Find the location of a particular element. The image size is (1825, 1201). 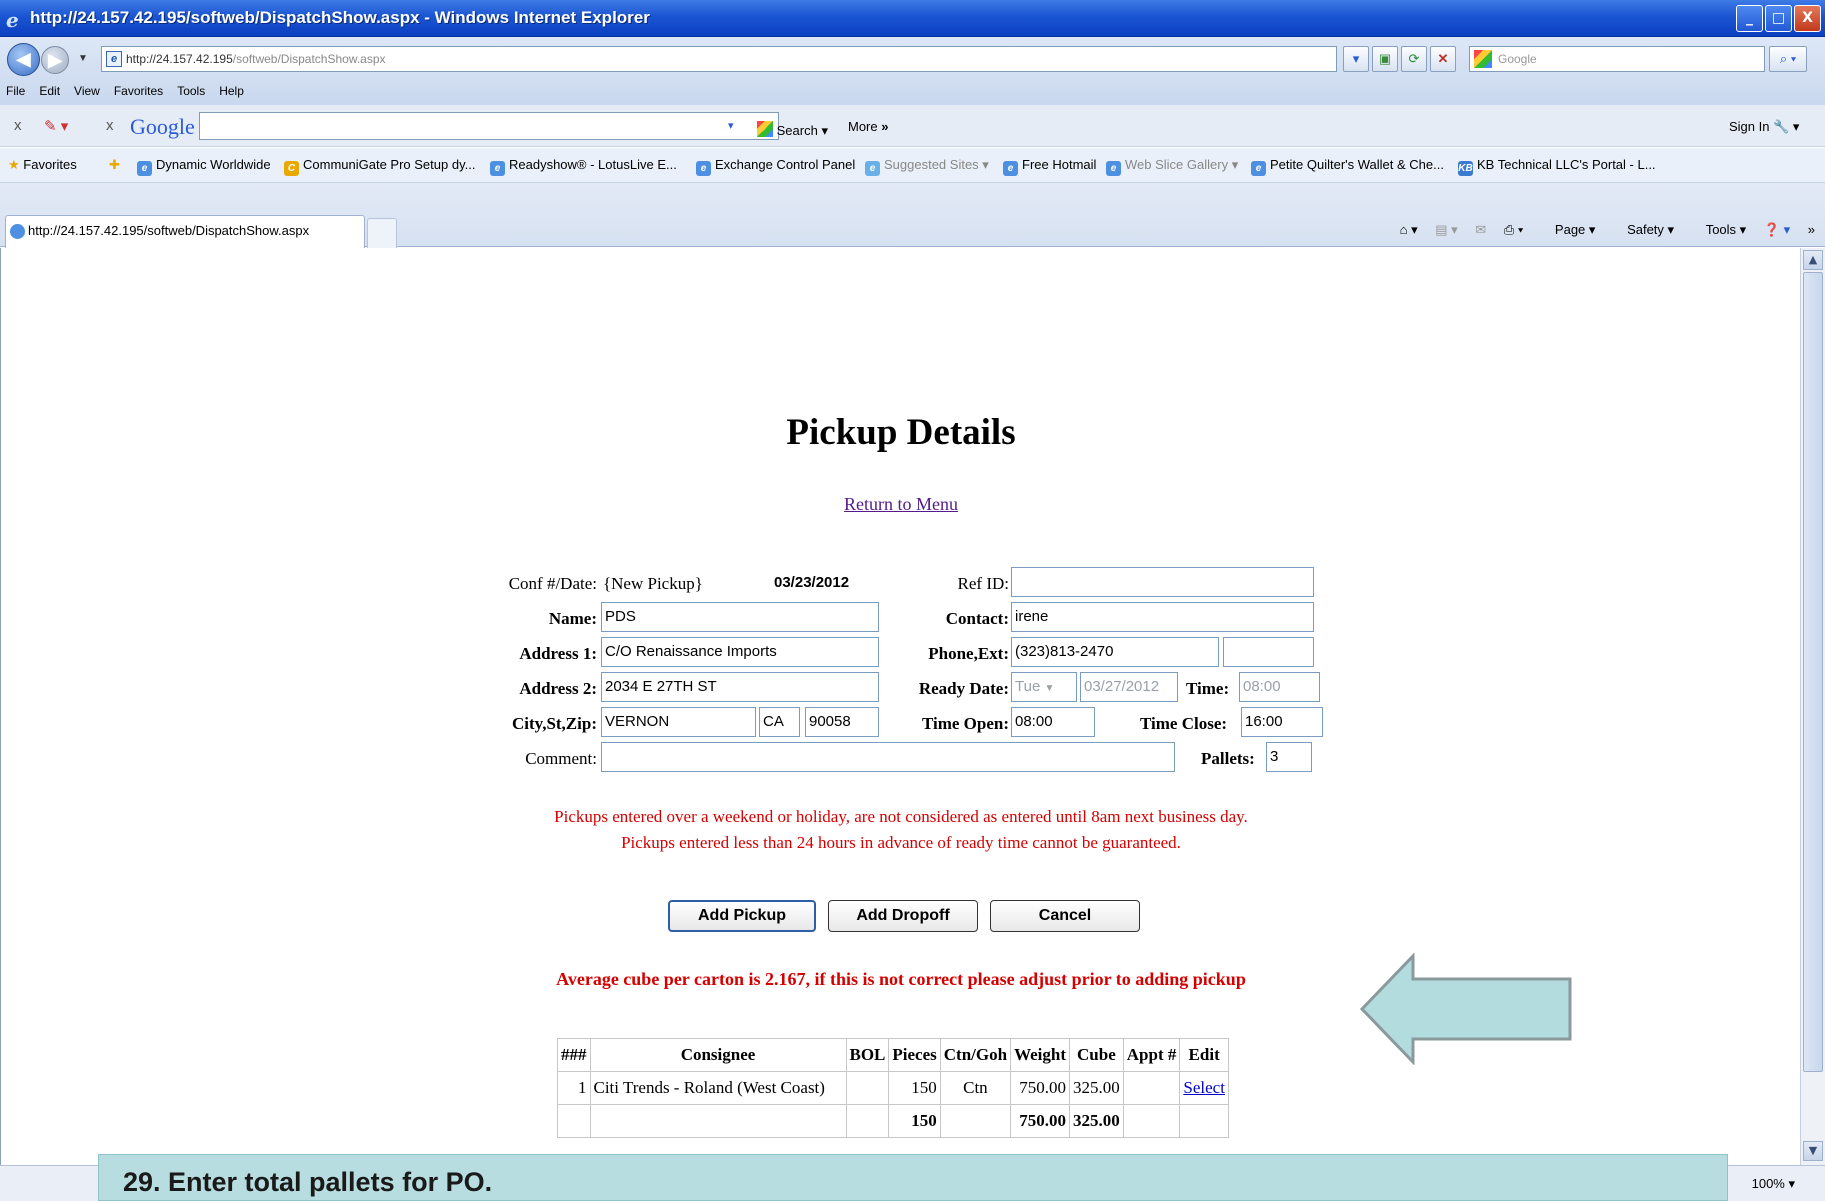

return-to-menu-link: Return to Menu is located at coordinates (900, 504).